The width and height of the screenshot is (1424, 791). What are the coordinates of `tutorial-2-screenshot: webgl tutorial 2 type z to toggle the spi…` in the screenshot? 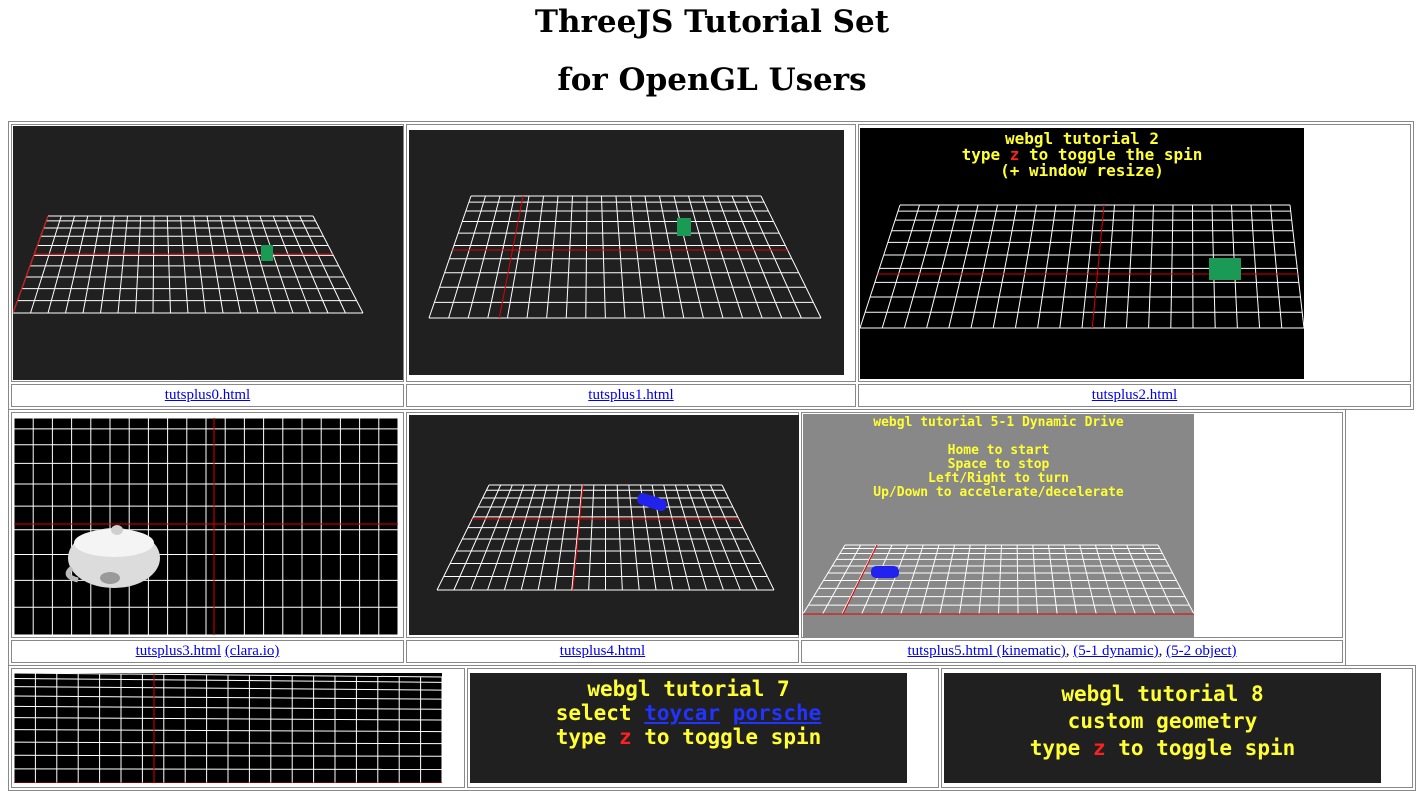 It's located at (1082, 253).